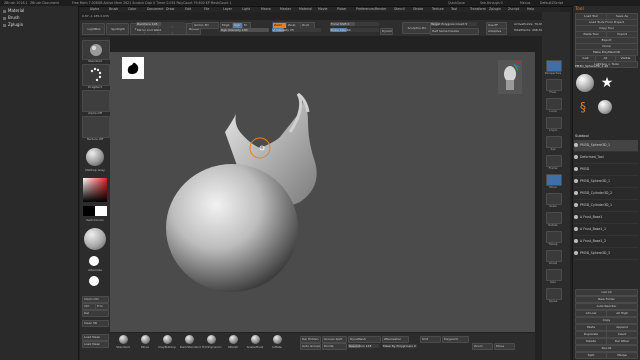 The height and width of the screenshot is (360, 640). I want to click on brush-trimdynamic: TrimDynamic, so click(212, 342).